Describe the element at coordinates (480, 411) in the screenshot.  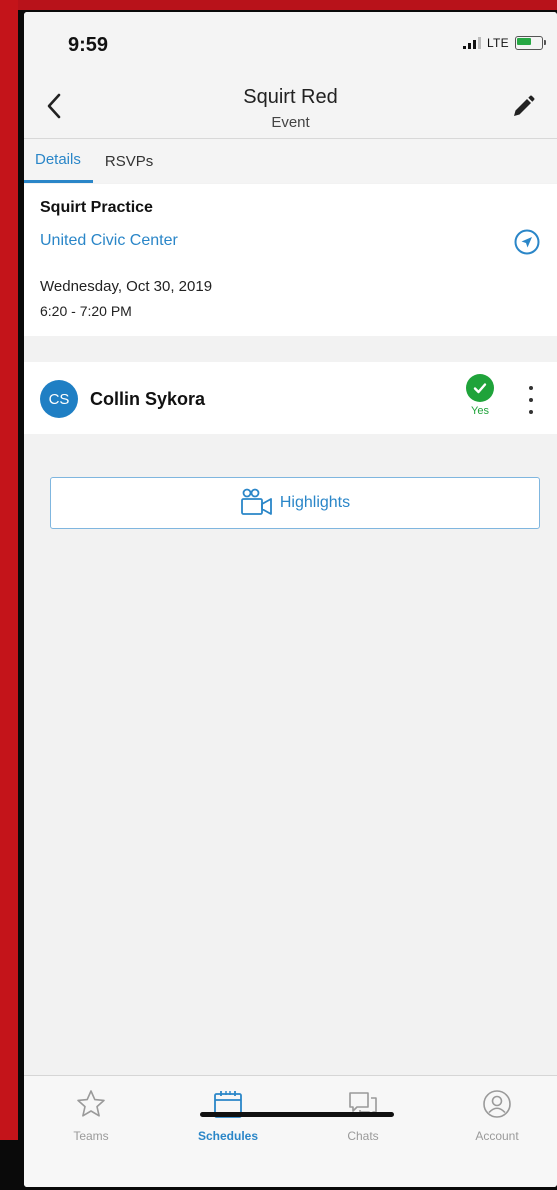
I see `rsvp-status-label: Yes` at that location.